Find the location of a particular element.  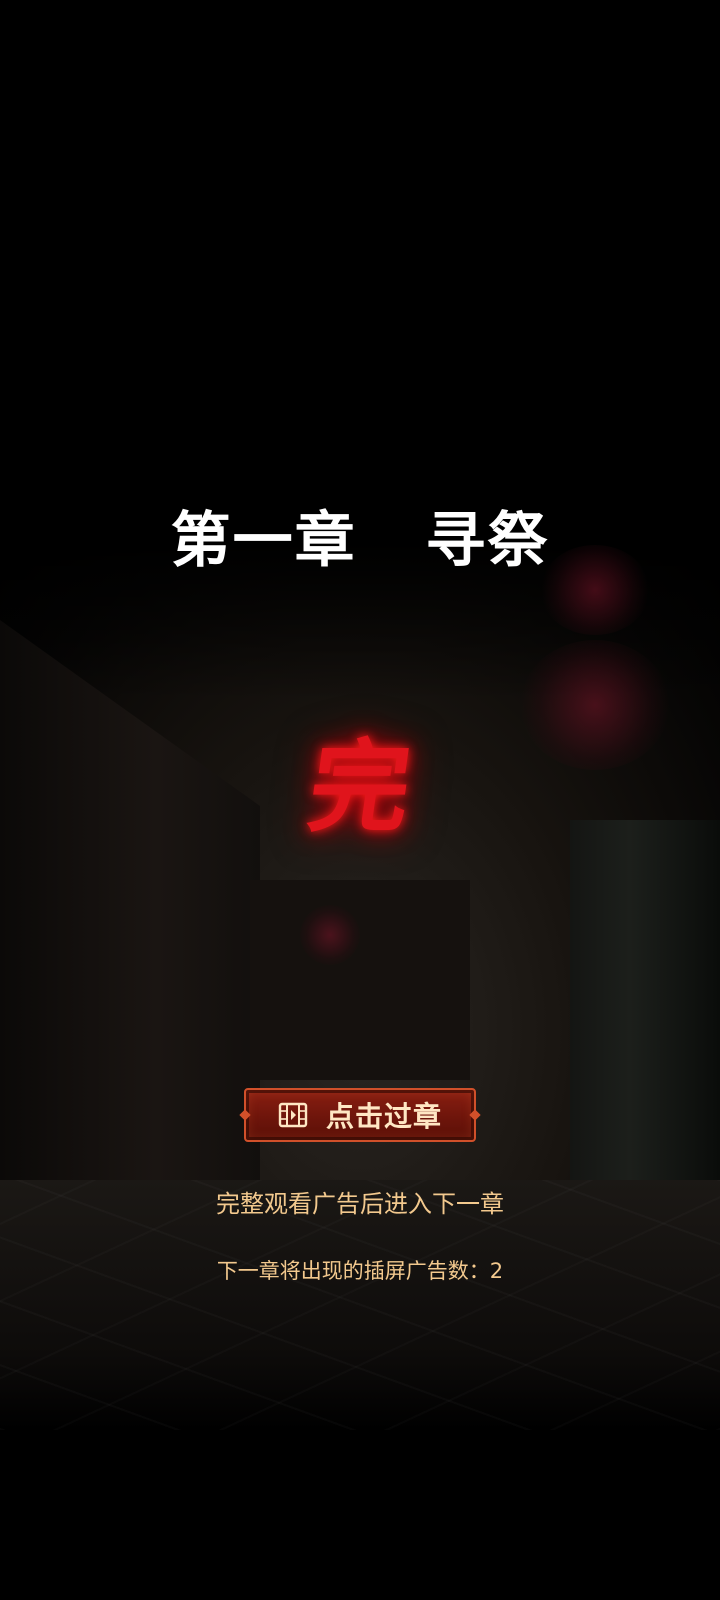

chapter-end-mark: 完 is located at coordinates (360, 787).